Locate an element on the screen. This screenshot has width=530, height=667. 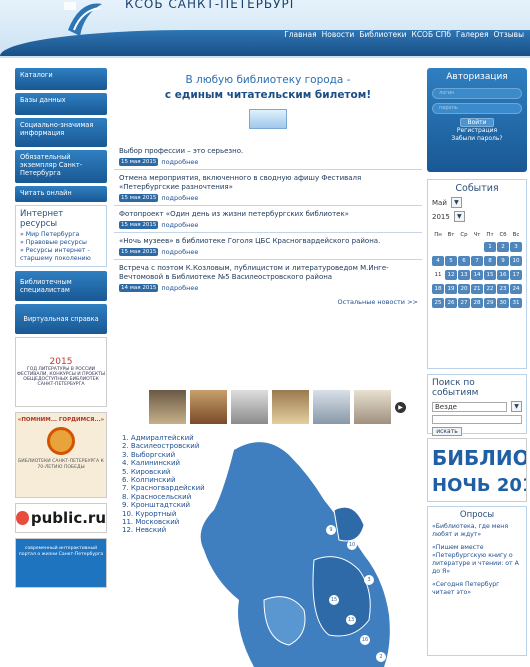
menu-catalogs: Каталоги is located at coordinates (61, 79).